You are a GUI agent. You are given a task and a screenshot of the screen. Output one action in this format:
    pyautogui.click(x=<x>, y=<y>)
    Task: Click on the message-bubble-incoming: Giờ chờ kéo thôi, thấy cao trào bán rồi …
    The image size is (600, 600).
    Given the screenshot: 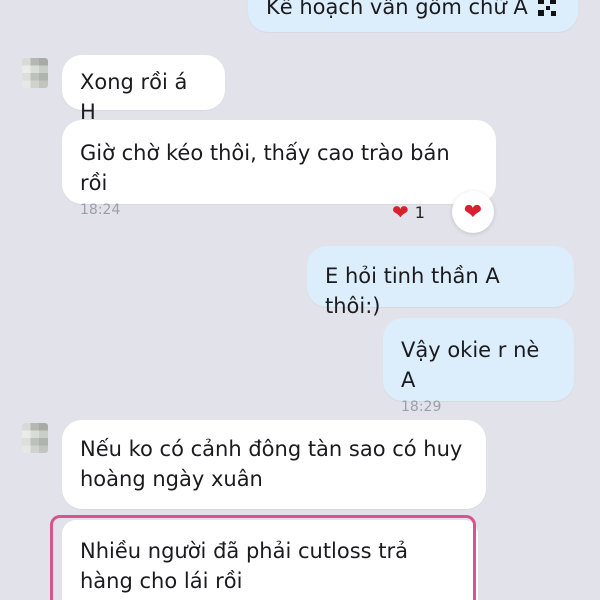 What is the action you would take?
    pyautogui.click(x=279, y=169)
    